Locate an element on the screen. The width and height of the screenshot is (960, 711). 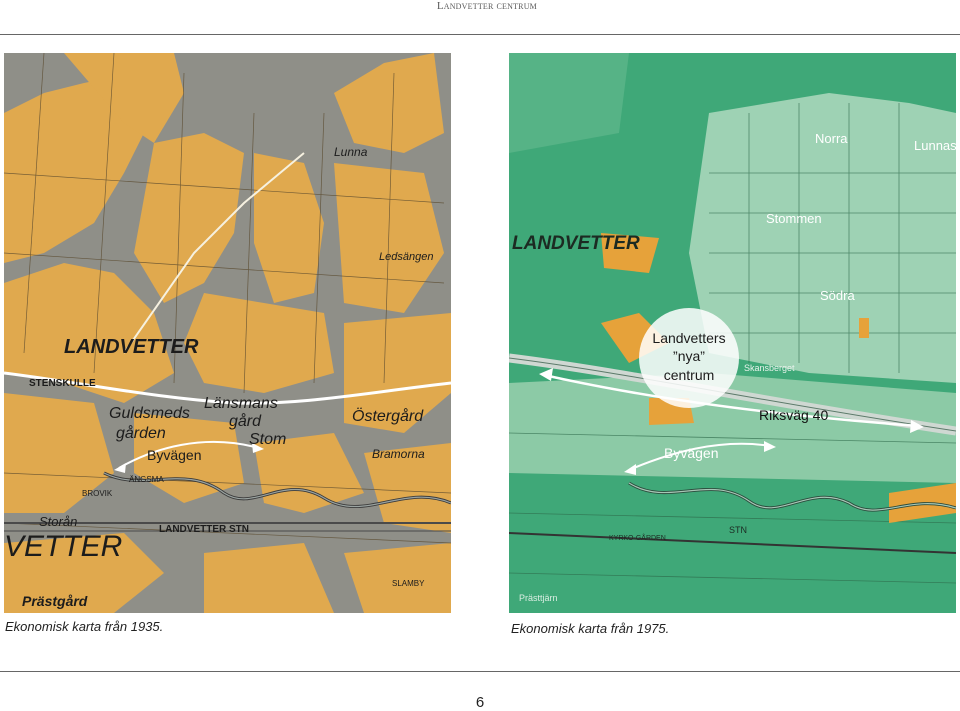
map-label-byvagen: Byvägen is located at coordinates (174, 455).